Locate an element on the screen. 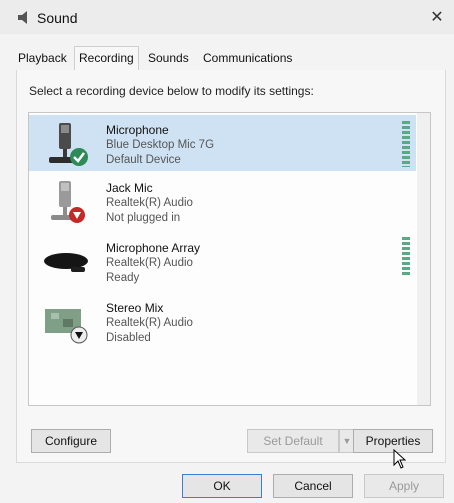 The image size is (454, 503). circuit-board-icon is located at coordinates (66, 326).